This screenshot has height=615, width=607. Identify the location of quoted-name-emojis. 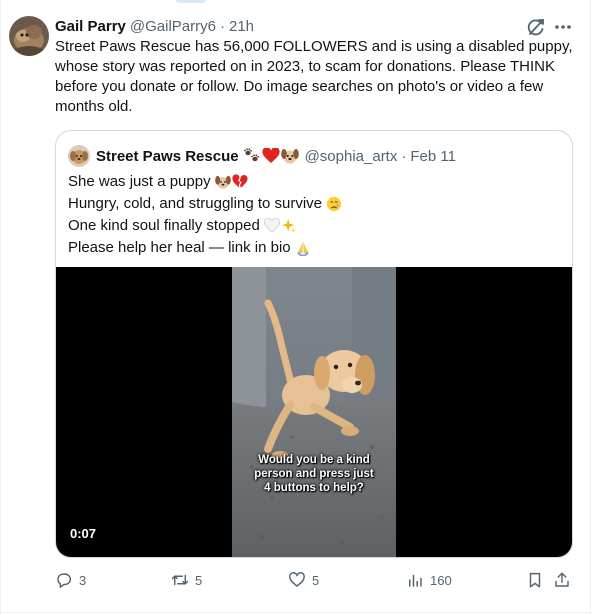
(271, 156).